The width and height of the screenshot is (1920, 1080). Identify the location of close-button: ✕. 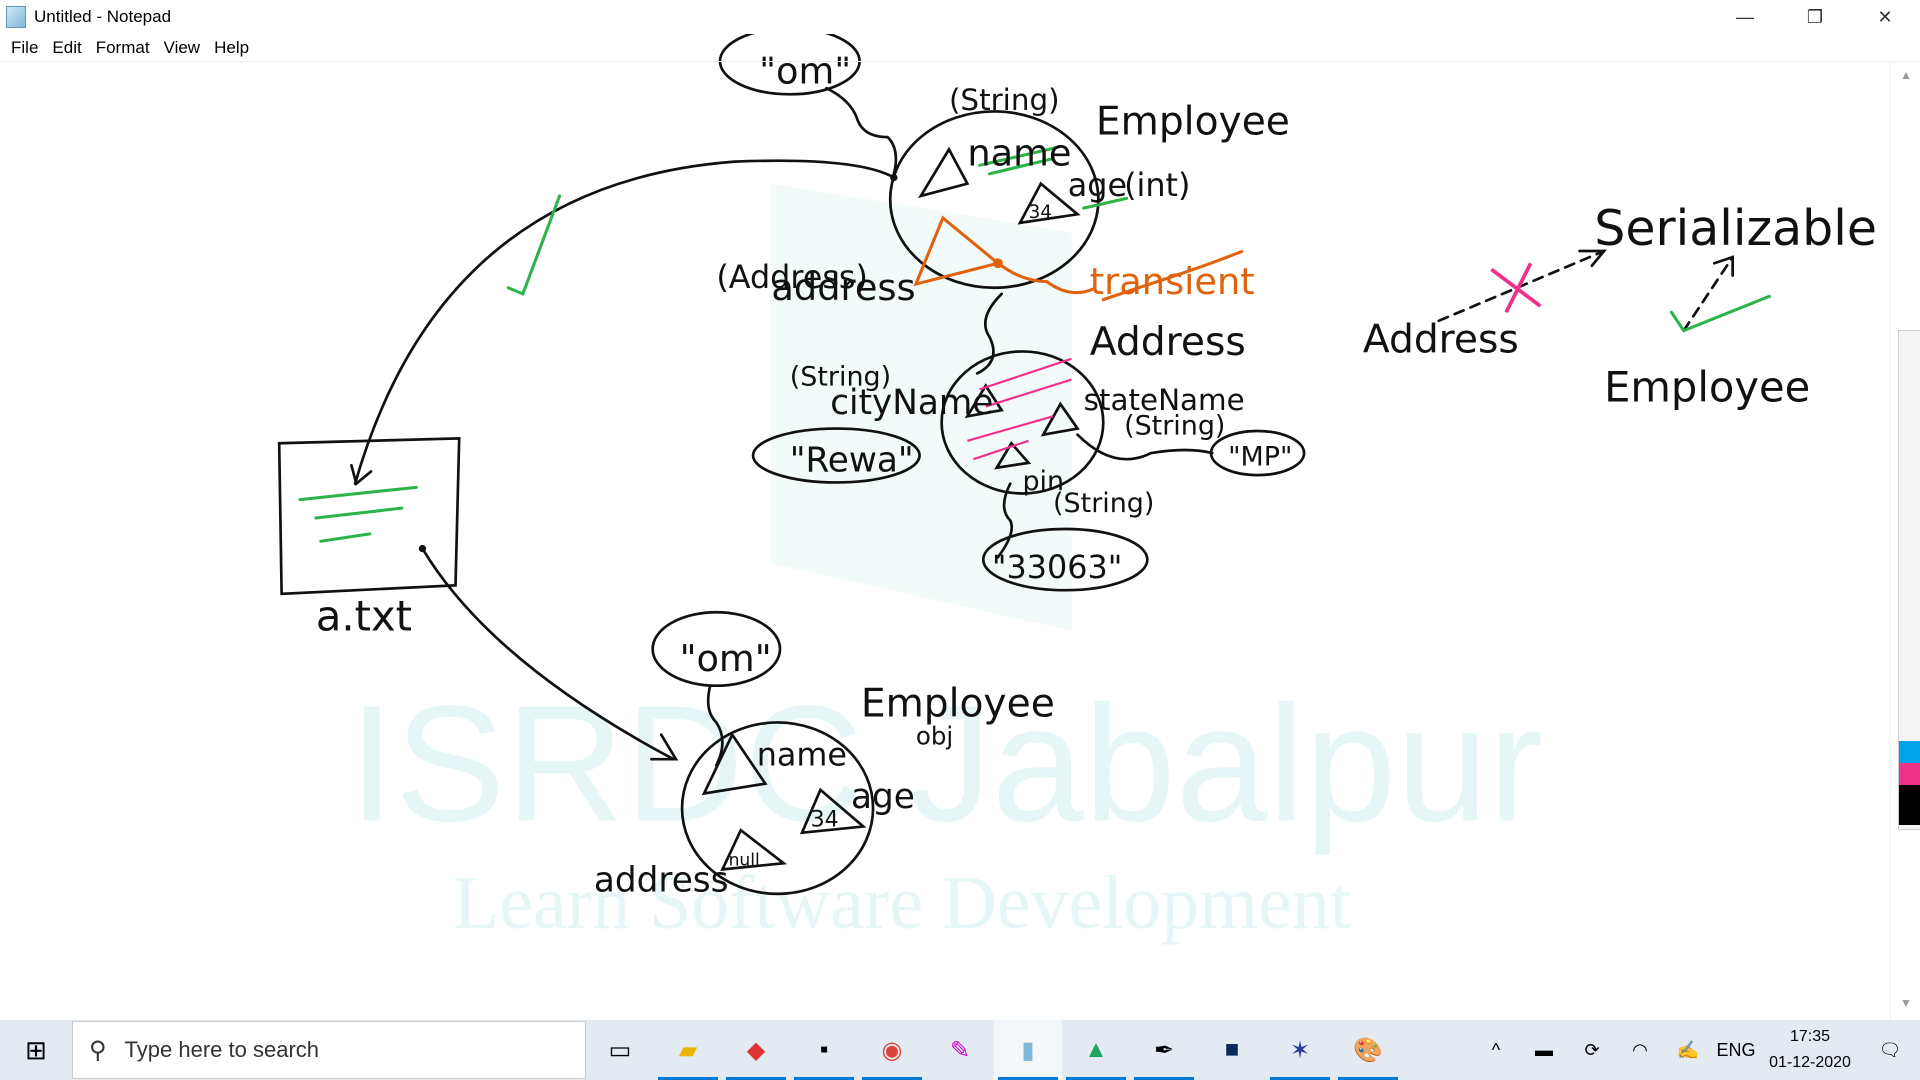
(1885, 17).